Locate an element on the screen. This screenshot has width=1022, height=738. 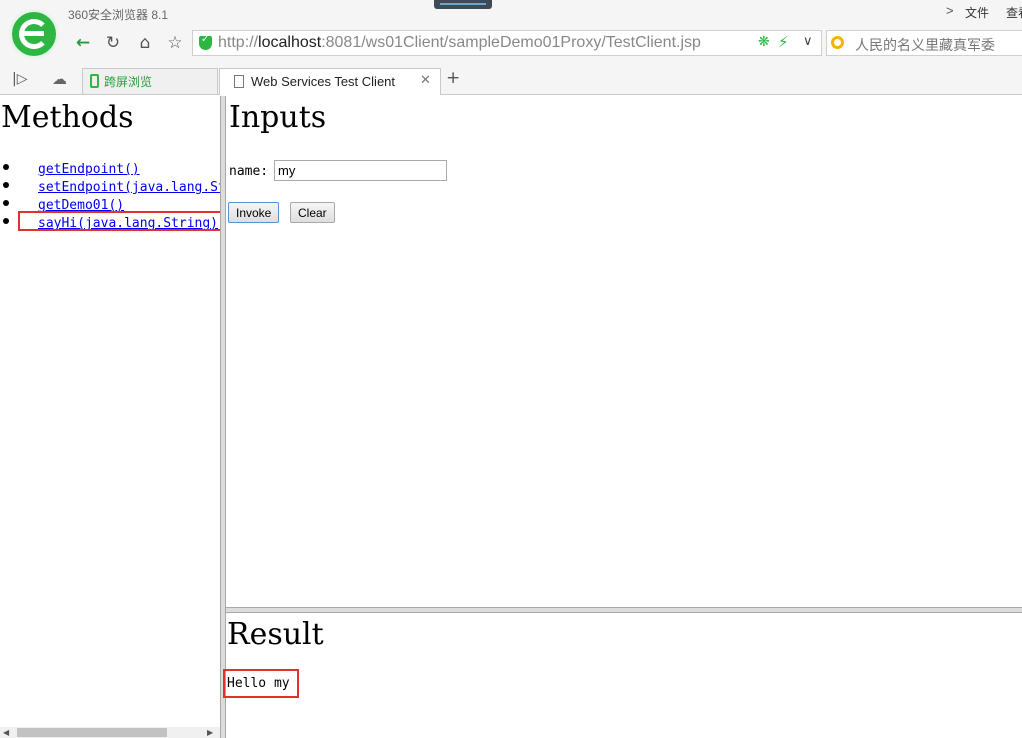
tab-label: 跨屏浏览 is located at coordinates (128, 82).